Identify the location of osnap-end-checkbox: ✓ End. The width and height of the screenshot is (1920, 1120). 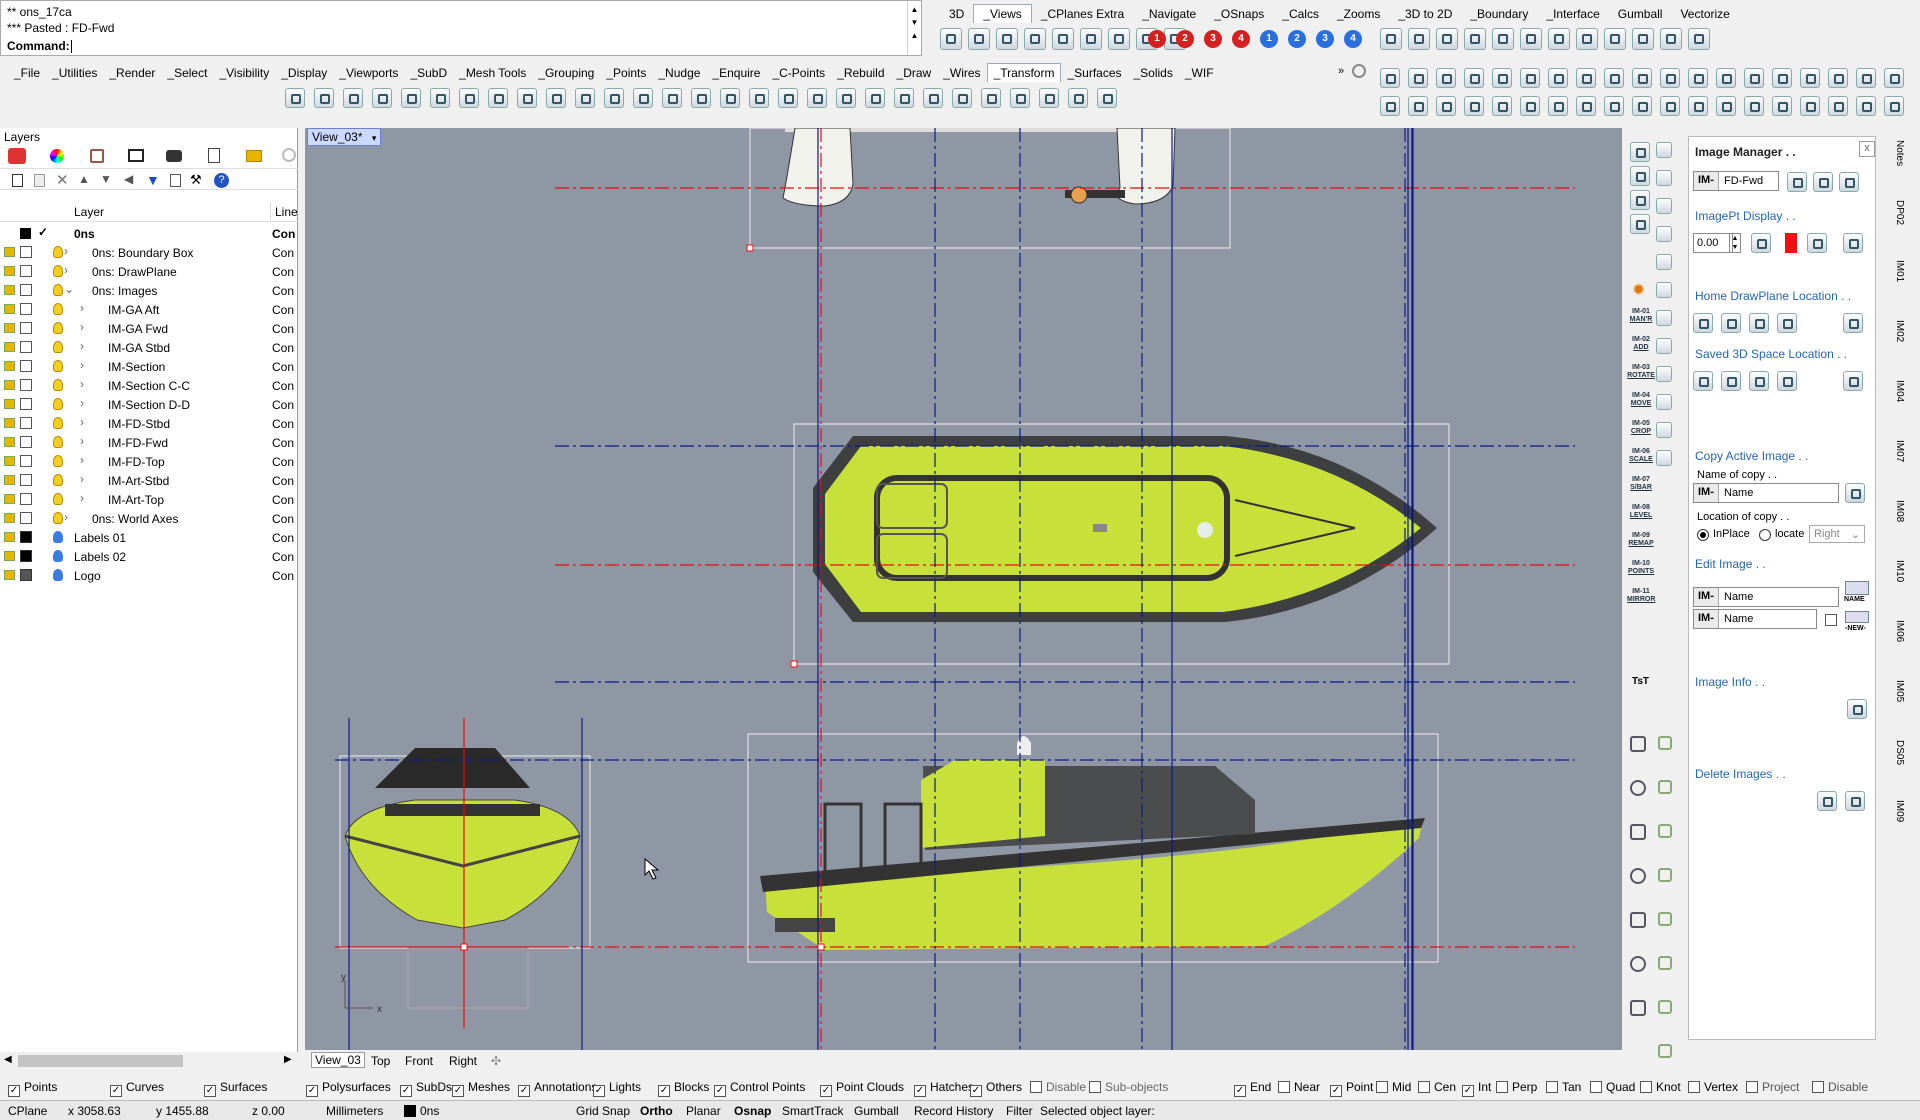
(1252, 1088).